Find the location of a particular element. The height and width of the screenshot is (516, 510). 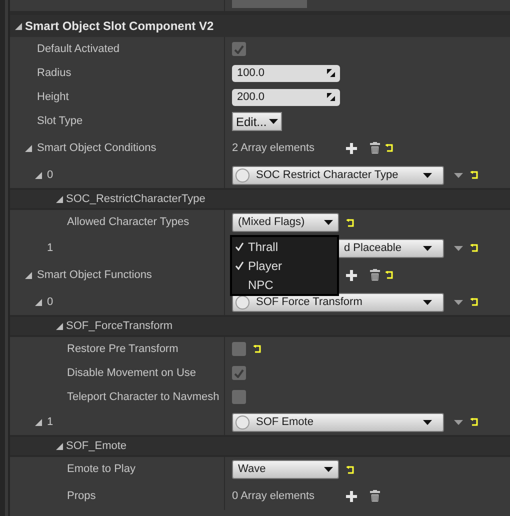

property-label: Restore Pre Transform is located at coordinates (122, 349).